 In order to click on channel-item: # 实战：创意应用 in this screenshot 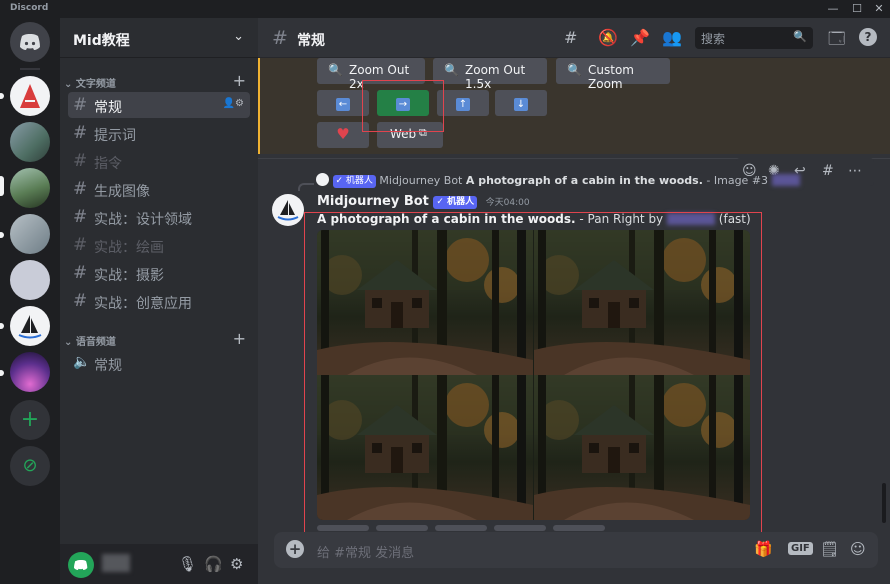, I will do `click(159, 301)`.